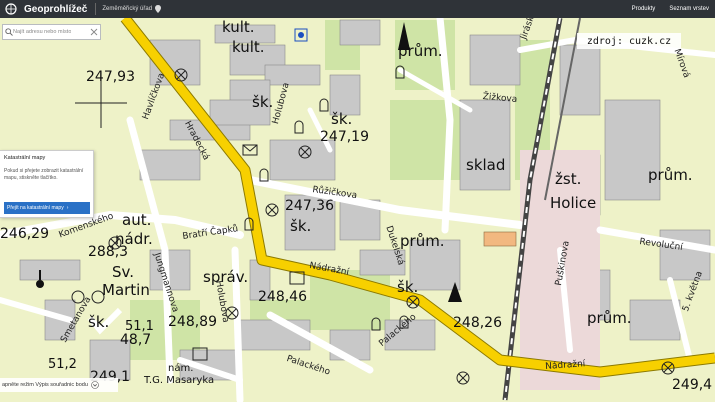  Describe the element at coordinates (96, 9) in the screenshot. I see `divider` at that location.